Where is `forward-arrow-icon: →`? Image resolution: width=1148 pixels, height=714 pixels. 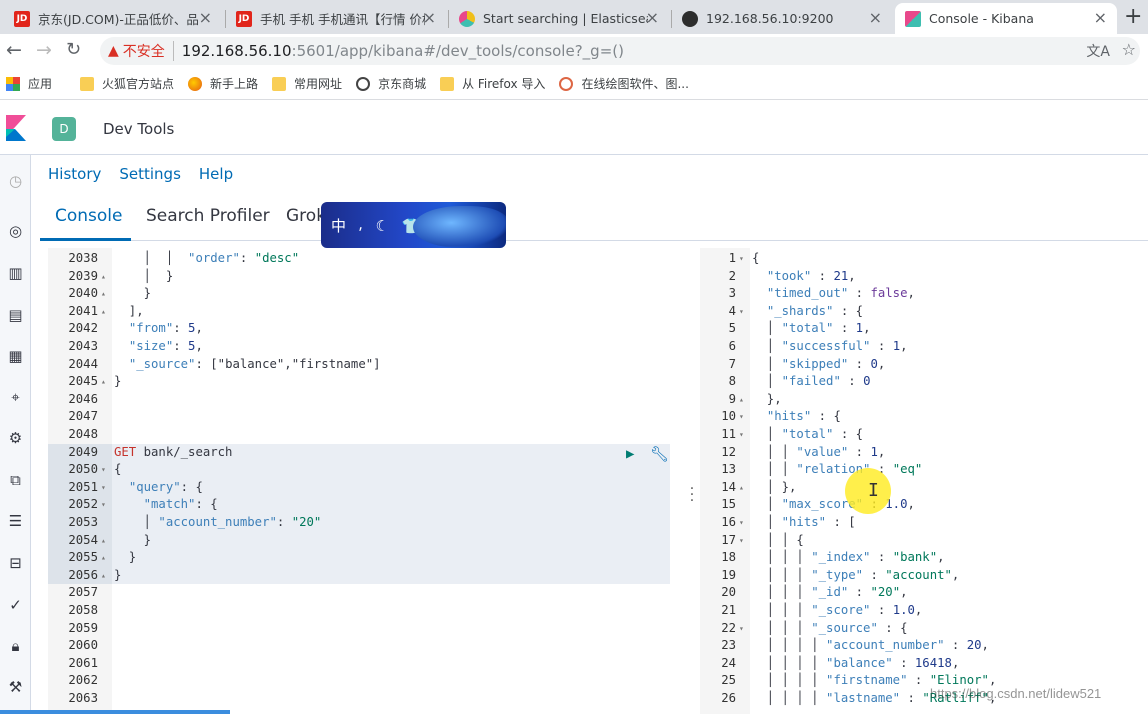 forward-arrow-icon: → is located at coordinates (44, 50).